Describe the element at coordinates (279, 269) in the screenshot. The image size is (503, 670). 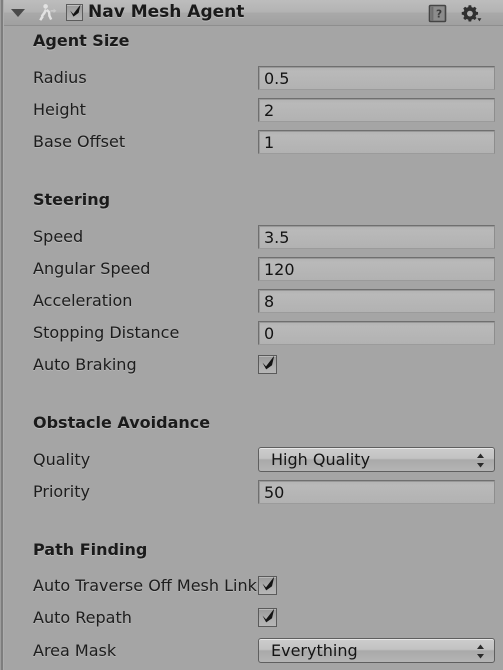
I see `field-angular-speed-value: 120` at that location.